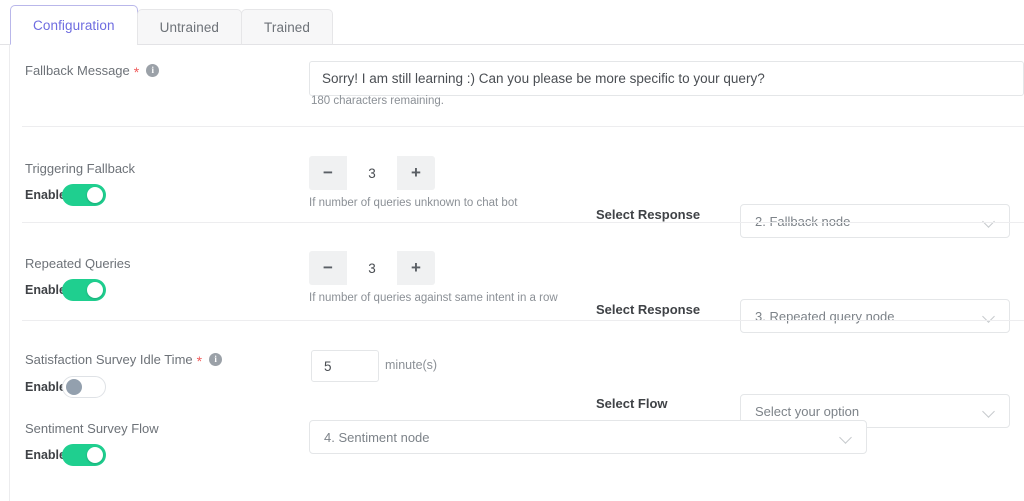  I want to click on tab-untrained: Untrained, so click(189, 27).